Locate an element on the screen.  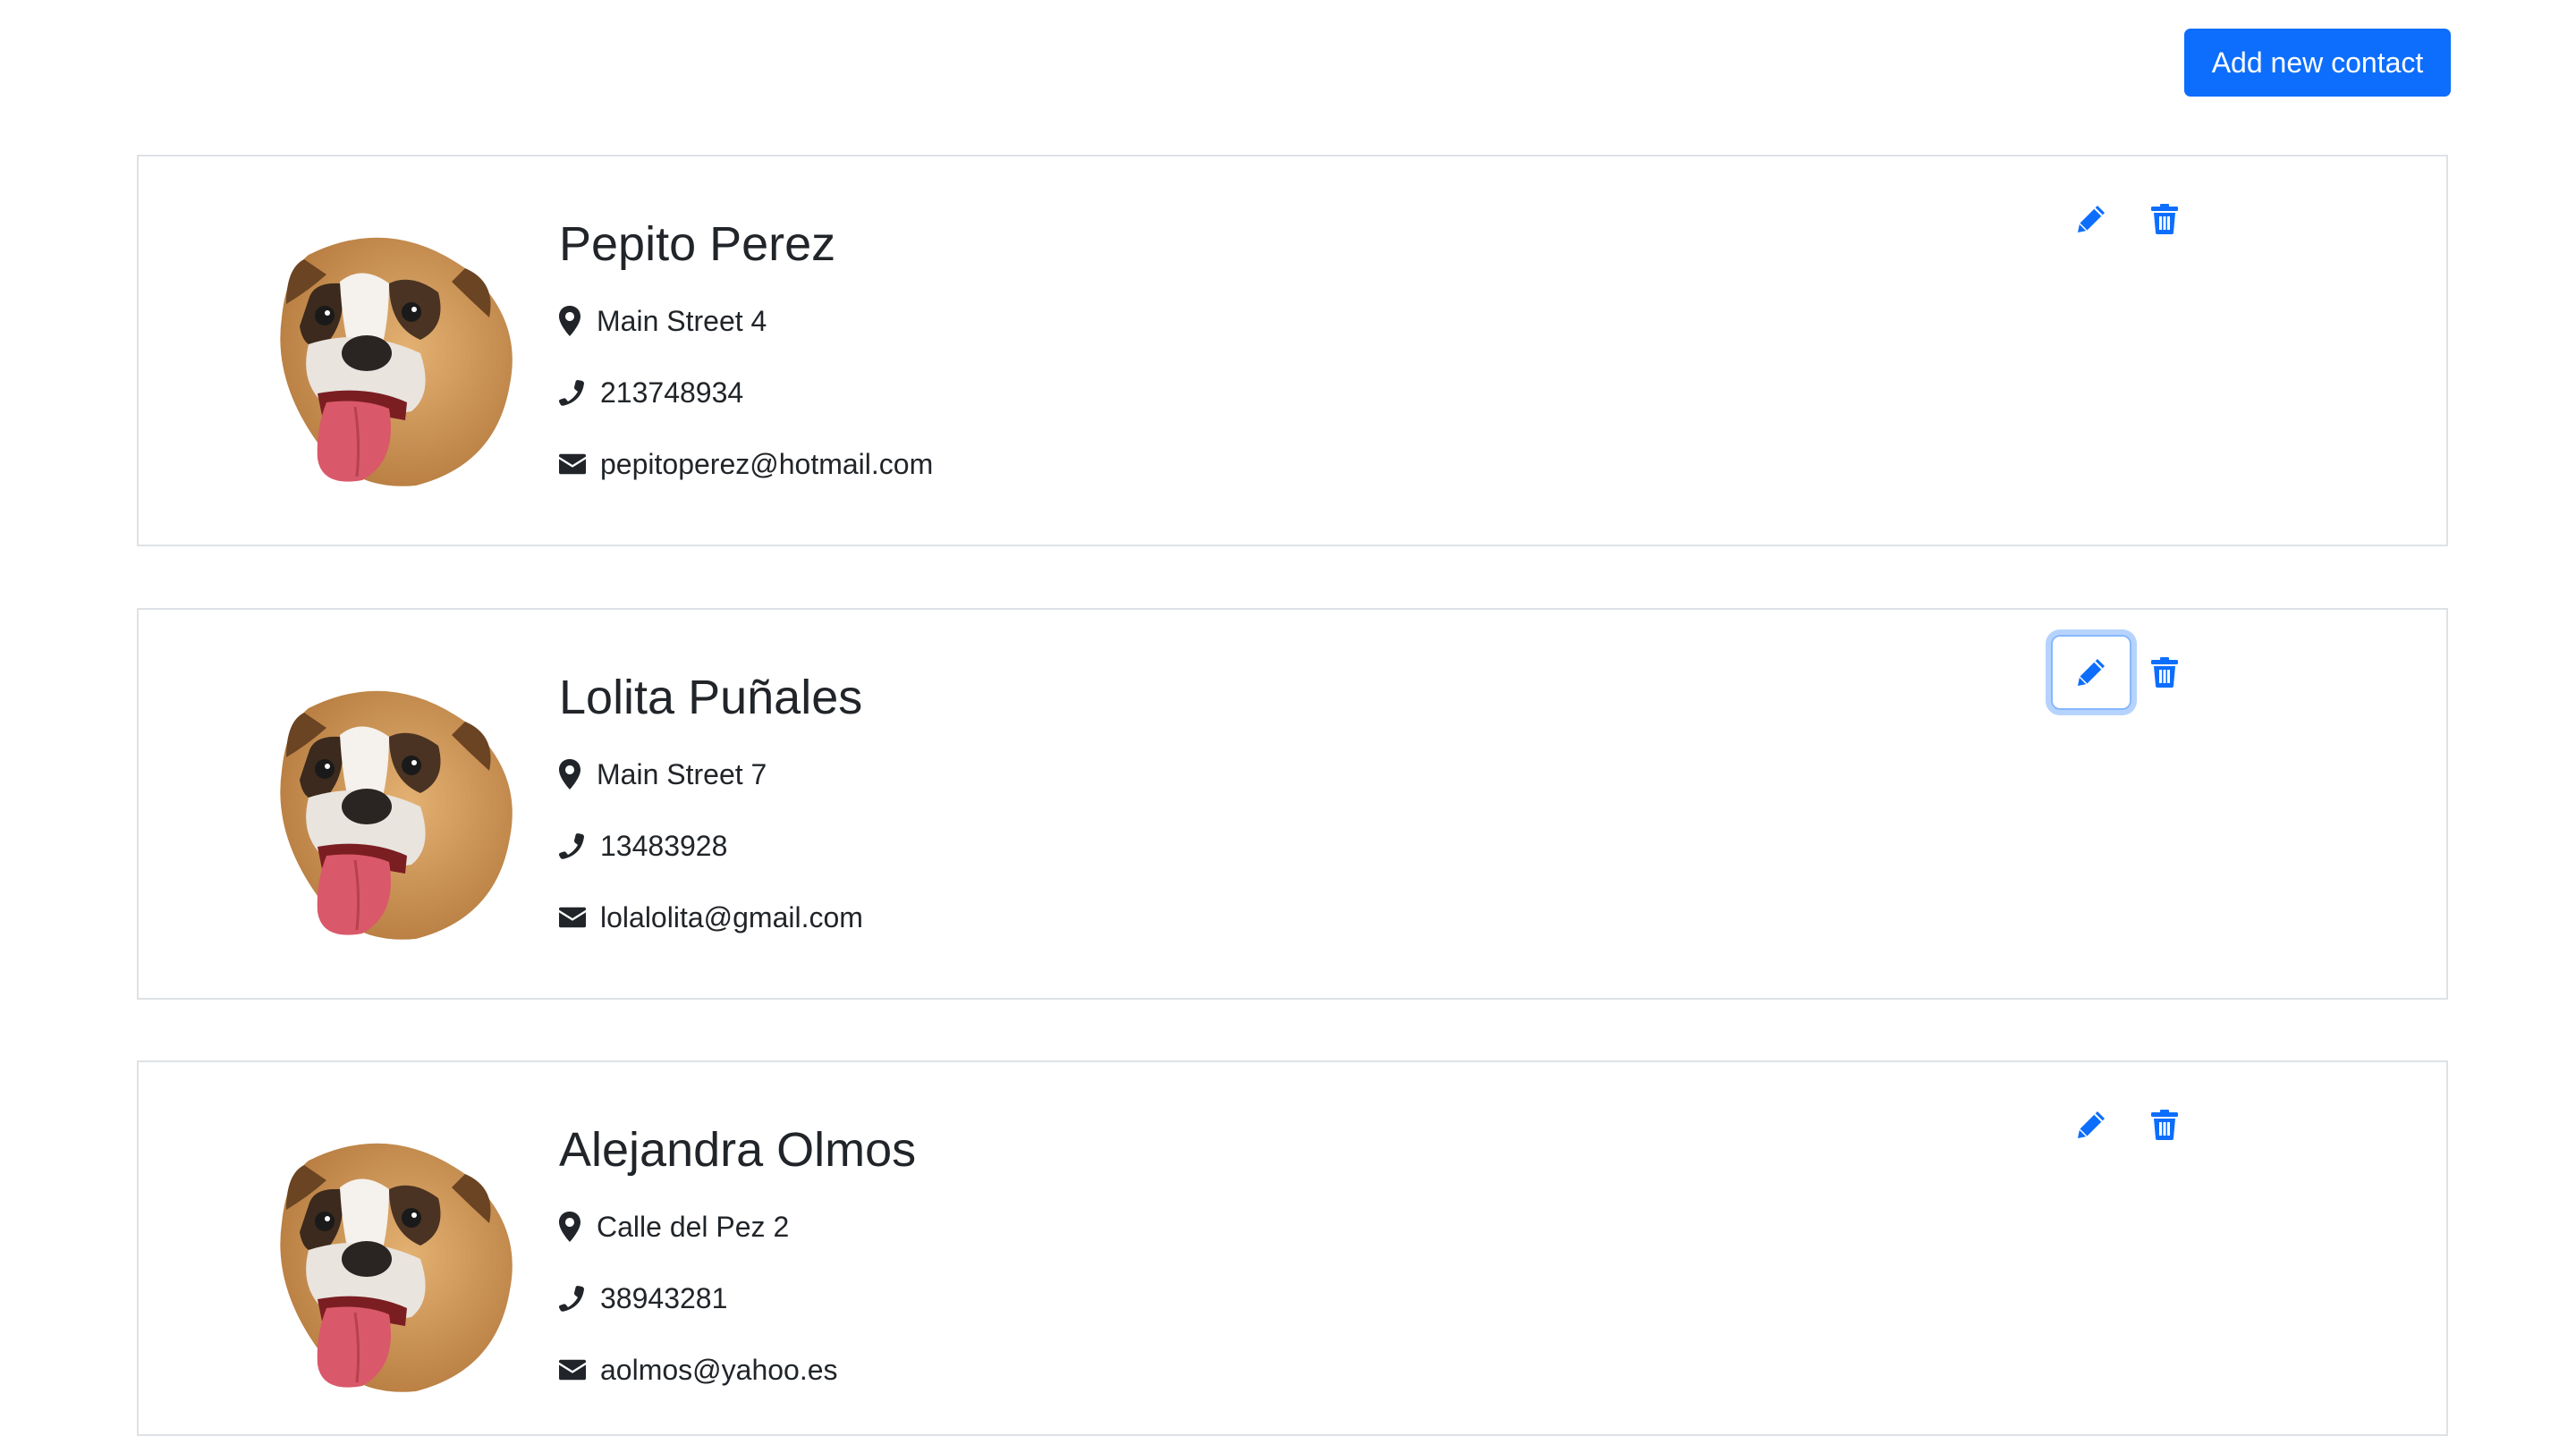
address-text: Calle del Pez 2 is located at coordinates (693, 1226).